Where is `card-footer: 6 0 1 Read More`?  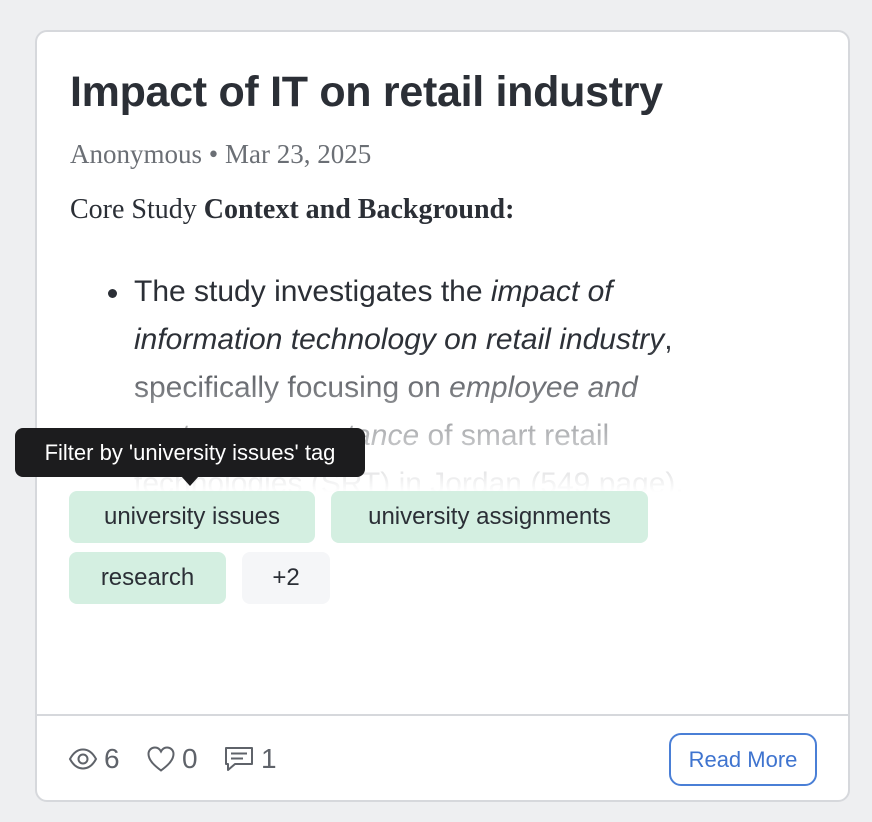
card-footer: 6 0 1 Read More is located at coordinates (442, 757).